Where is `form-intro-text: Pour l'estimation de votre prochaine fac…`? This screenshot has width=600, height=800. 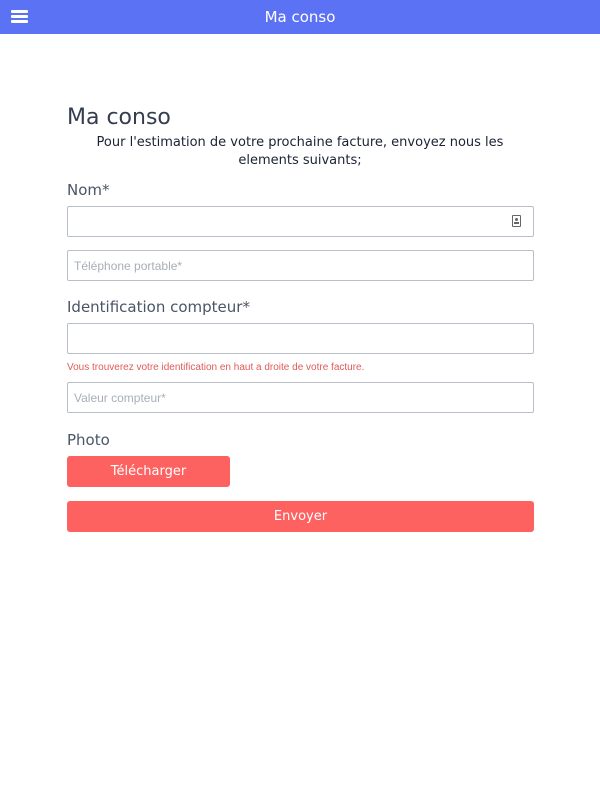 form-intro-text: Pour l'estimation de votre prochaine fac… is located at coordinates (300, 151).